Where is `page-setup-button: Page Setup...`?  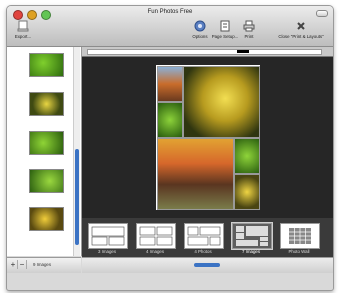 page-setup-button: Page Setup... is located at coordinates (225, 29).